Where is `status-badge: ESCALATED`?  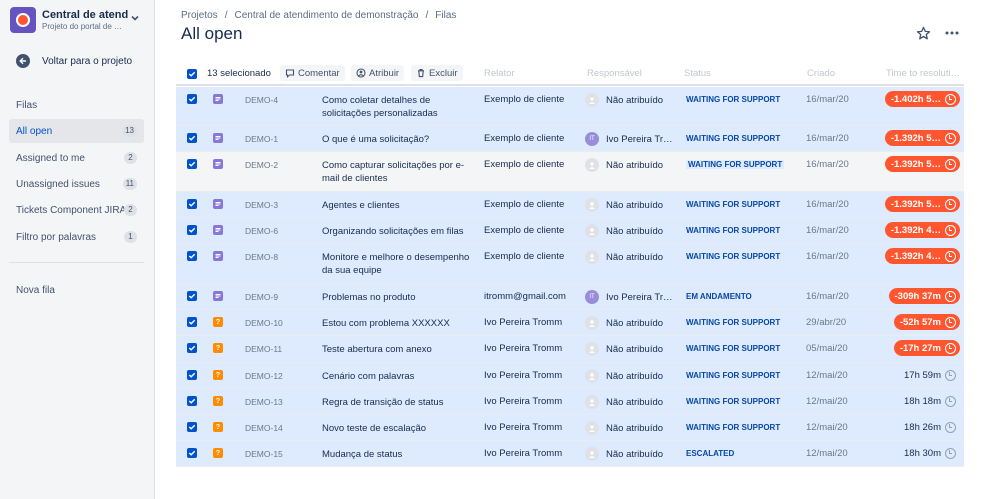
status-badge: ESCALATED is located at coordinates (710, 453).